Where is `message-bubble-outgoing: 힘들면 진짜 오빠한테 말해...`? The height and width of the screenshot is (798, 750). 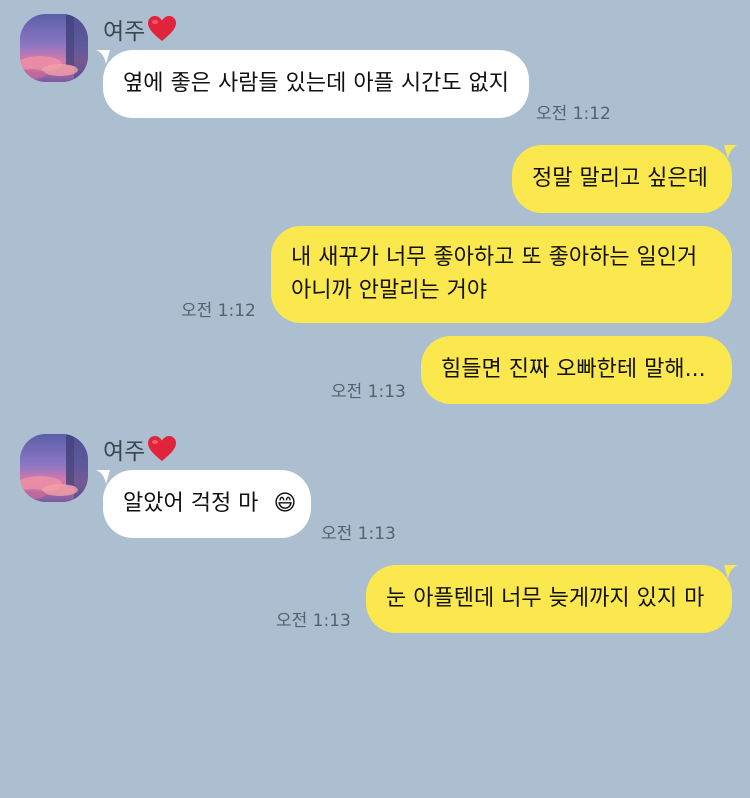
message-bubble-outgoing: 힘들면 진짜 오빠한테 말해... is located at coordinates (576, 370).